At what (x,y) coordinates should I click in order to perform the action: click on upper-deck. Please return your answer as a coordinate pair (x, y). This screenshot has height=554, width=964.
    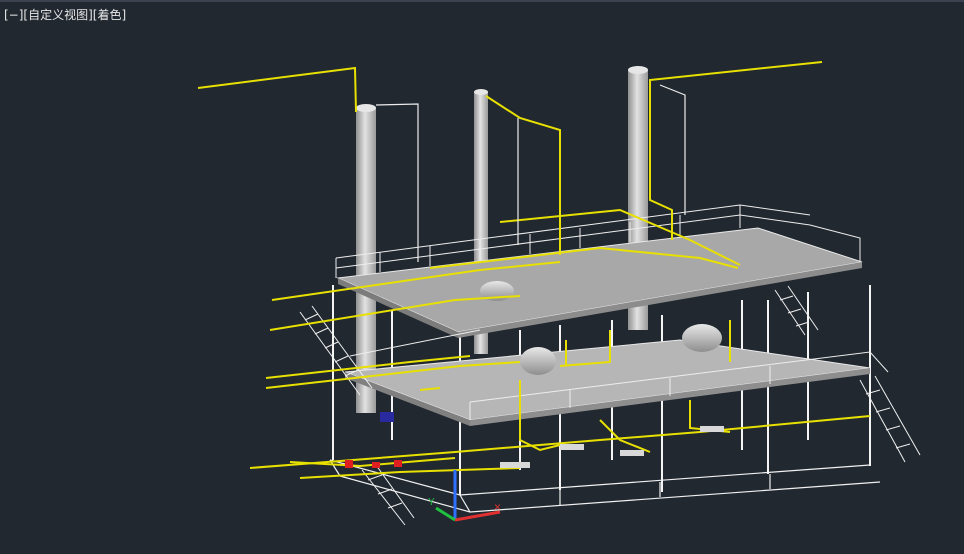
    Looking at the image, I should click on (599, 282).